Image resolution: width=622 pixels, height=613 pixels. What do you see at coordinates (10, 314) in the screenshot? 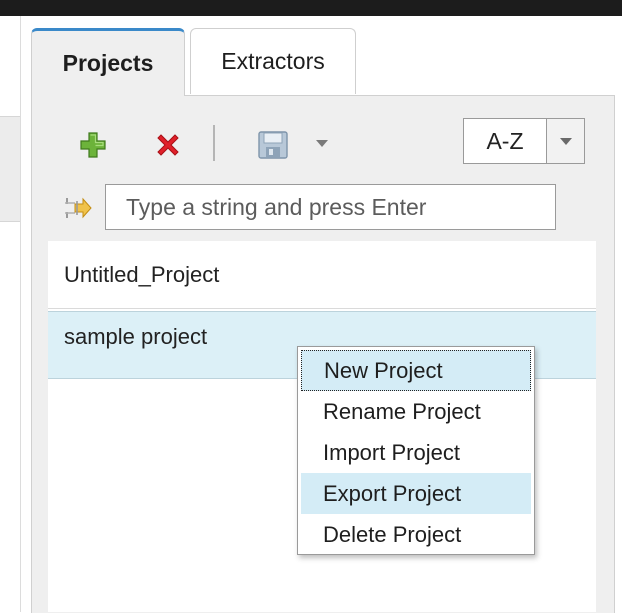
I see `left-panel` at bounding box center [10, 314].